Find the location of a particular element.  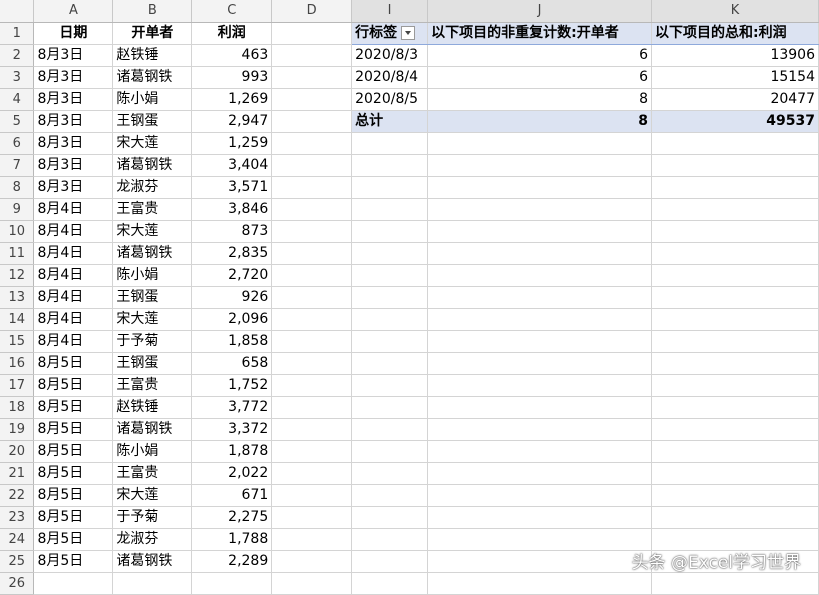

row-header: 22 is located at coordinates (17, 495).